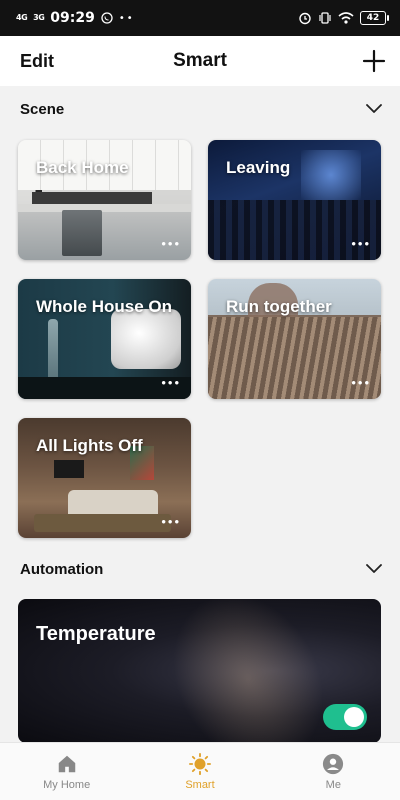 The height and width of the screenshot is (800, 400). What do you see at coordinates (333, 784) in the screenshot?
I see `nav-label: Me` at bounding box center [333, 784].